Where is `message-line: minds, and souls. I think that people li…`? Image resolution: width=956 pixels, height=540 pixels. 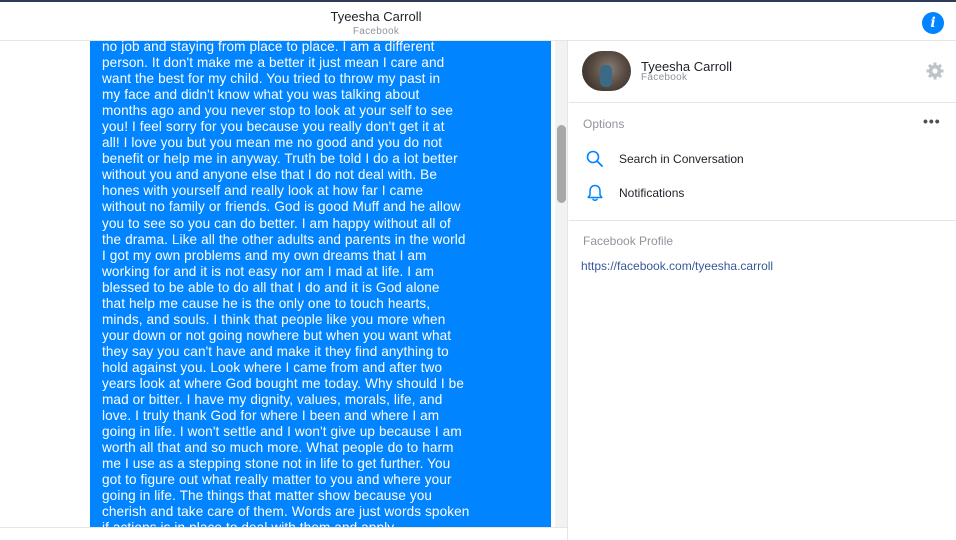 message-line: minds, and souls. I think that people li… is located at coordinates (274, 319).